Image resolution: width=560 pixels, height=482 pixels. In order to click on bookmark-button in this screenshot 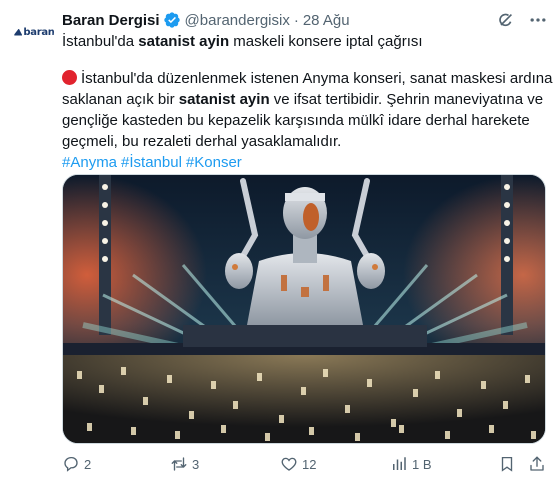, I will do `click(507, 464)`.